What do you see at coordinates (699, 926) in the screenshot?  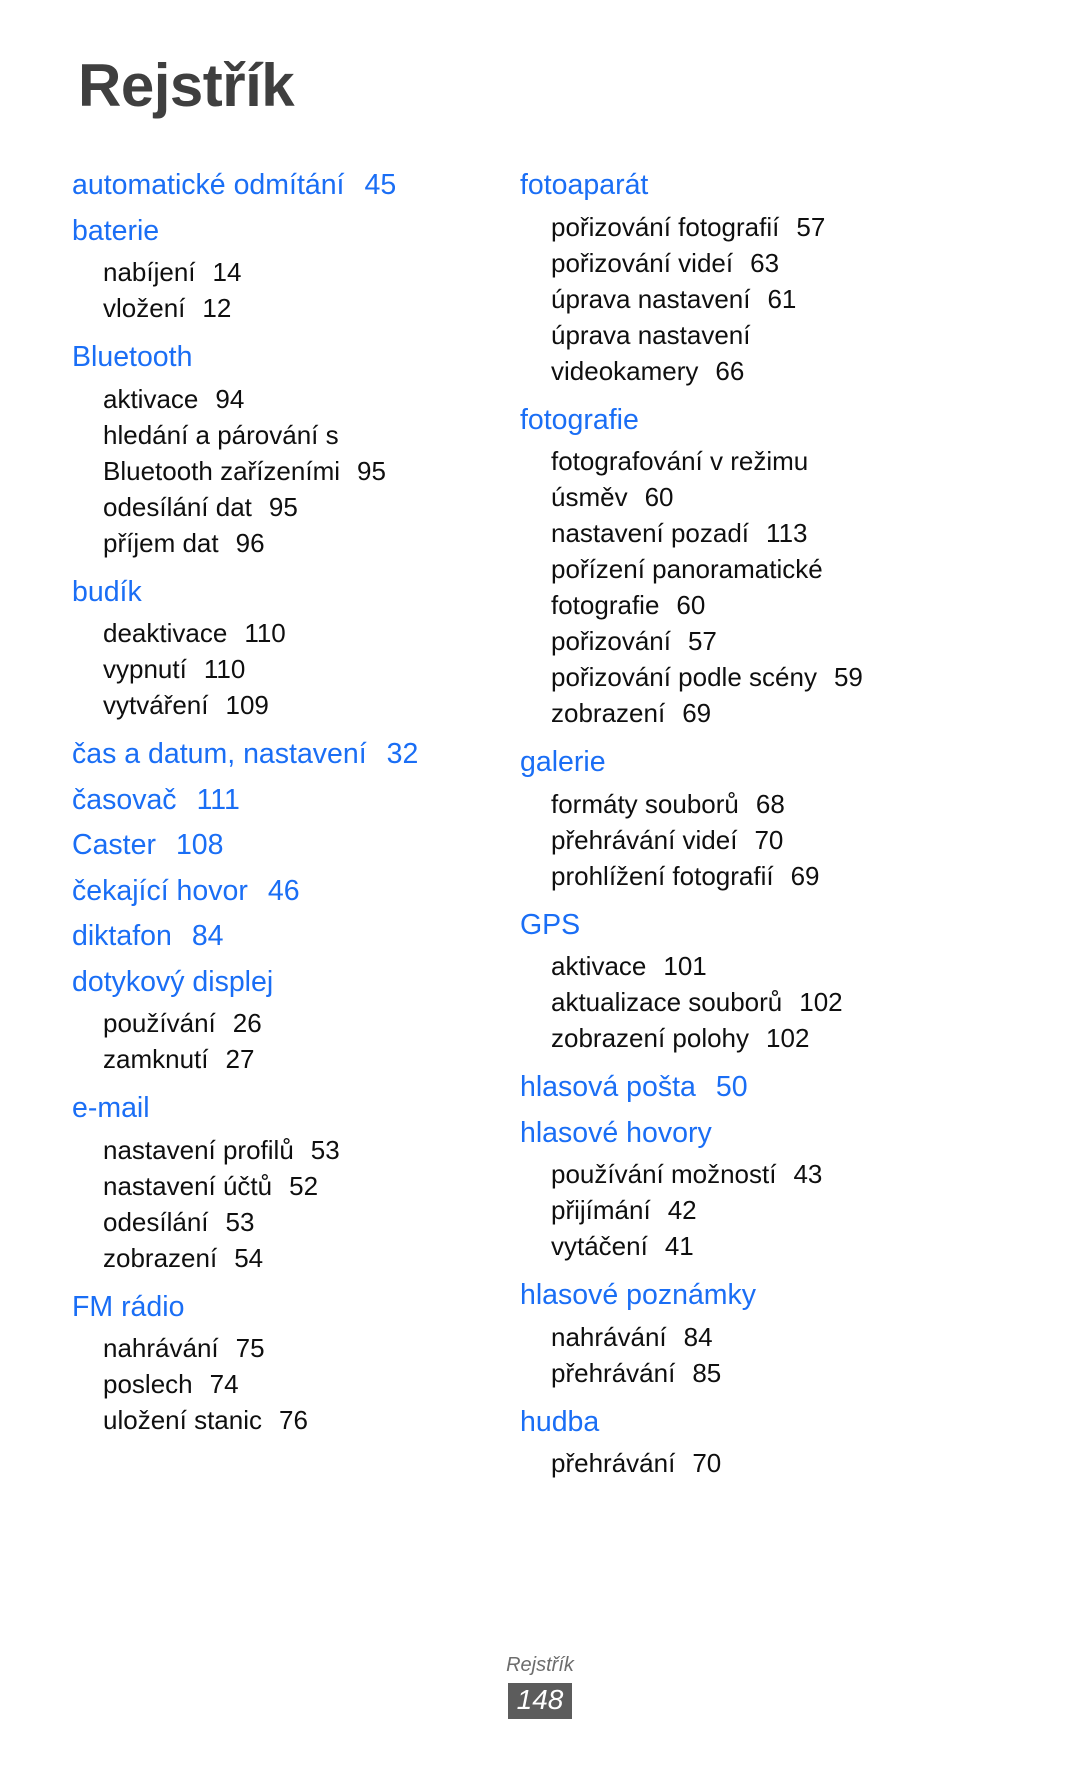 I see `index-heading: GPS` at bounding box center [699, 926].